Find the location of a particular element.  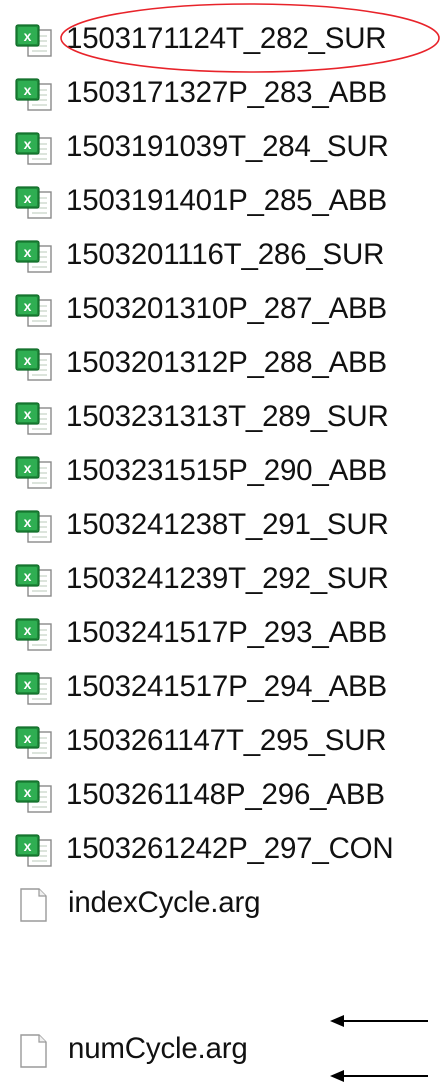

file-item: x 1503171124T_282_SUR is located at coordinates (221, 39).